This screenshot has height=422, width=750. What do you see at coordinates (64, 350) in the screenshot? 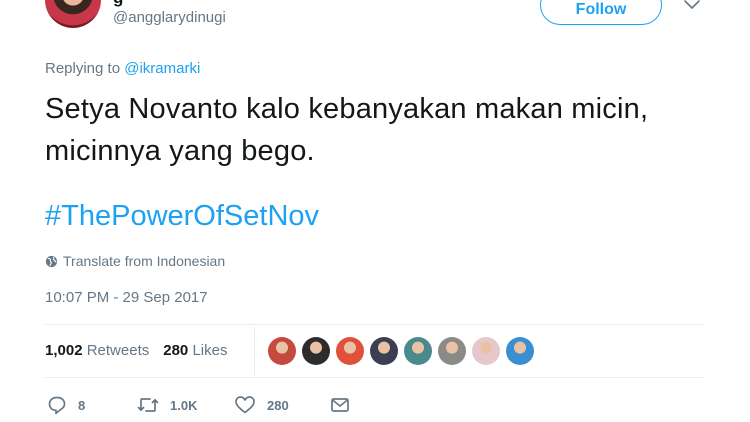
I see `retweets-count: 1,002` at bounding box center [64, 350].